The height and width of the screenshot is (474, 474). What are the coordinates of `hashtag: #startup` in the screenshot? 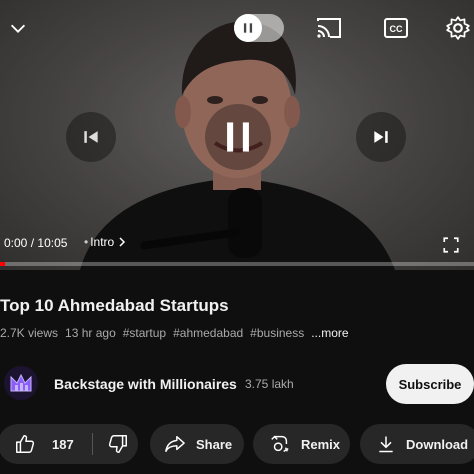 It's located at (144, 333).